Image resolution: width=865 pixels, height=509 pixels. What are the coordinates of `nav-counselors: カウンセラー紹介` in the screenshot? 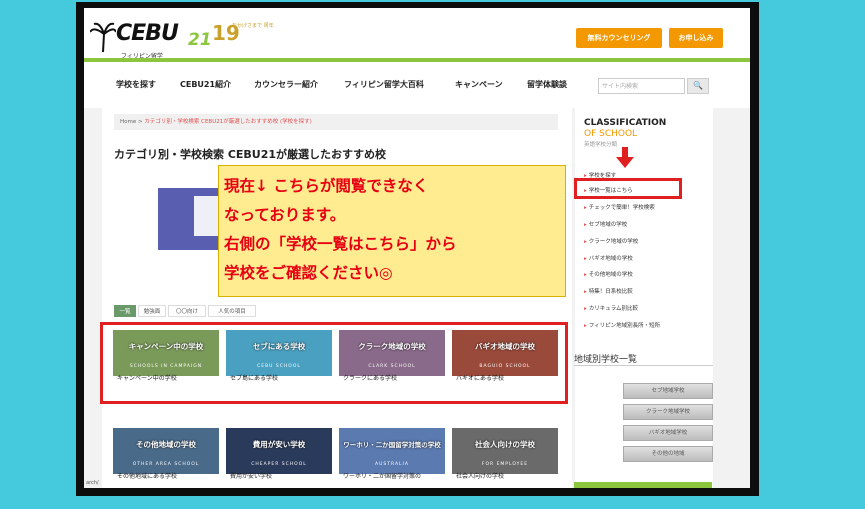 It's located at (286, 84).